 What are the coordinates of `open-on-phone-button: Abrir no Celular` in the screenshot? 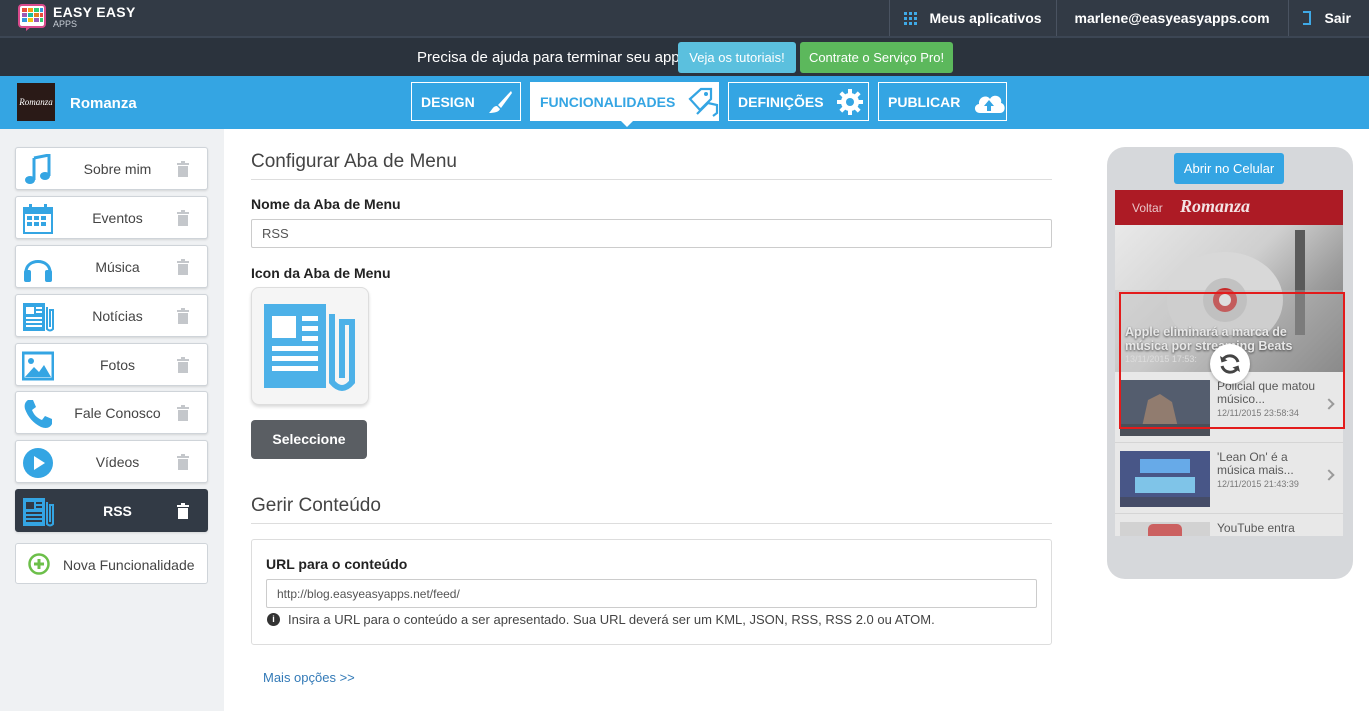 It's located at (1229, 168).